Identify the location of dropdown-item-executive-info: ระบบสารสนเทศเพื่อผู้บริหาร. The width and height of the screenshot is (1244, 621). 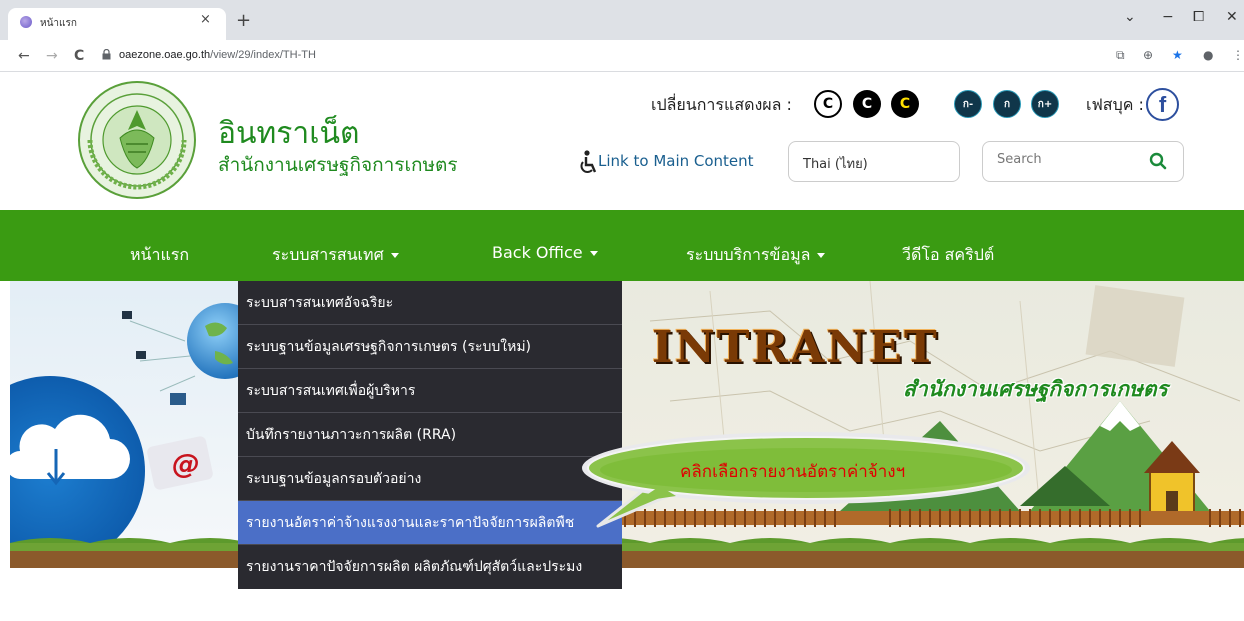
(430, 391).